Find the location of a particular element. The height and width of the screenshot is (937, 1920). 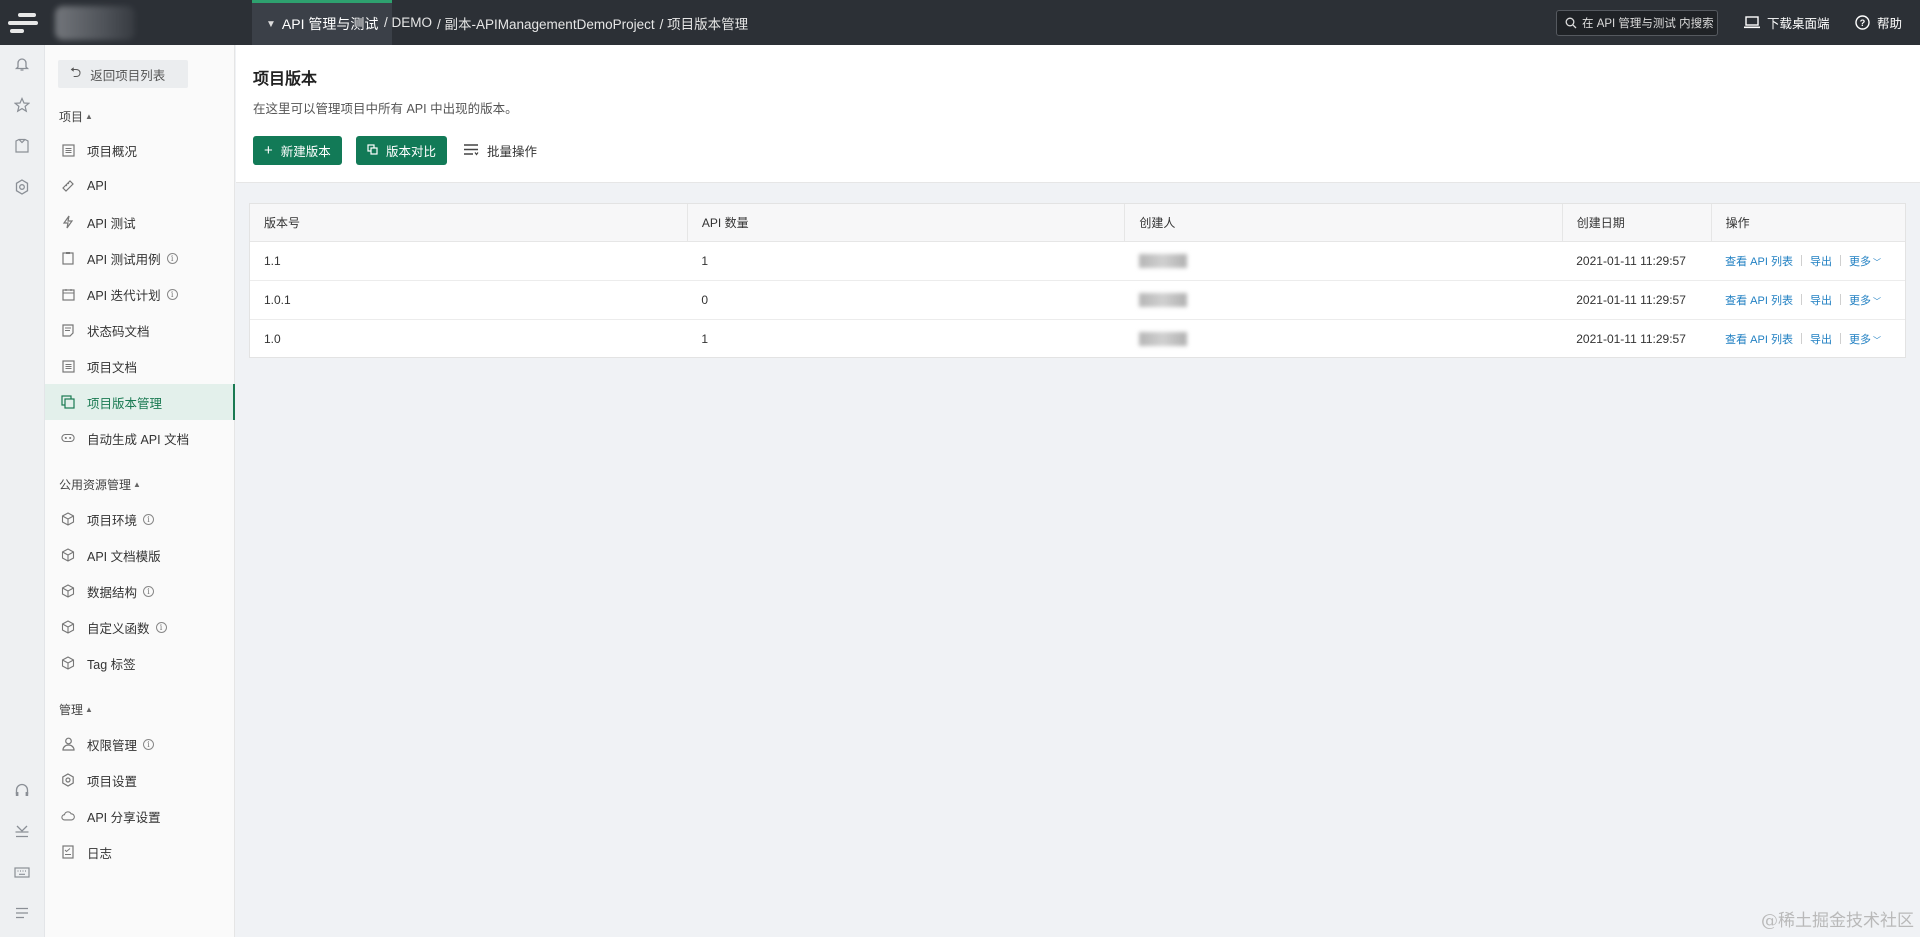

breadcrumb-item: / DEMO is located at coordinates (408, 22).